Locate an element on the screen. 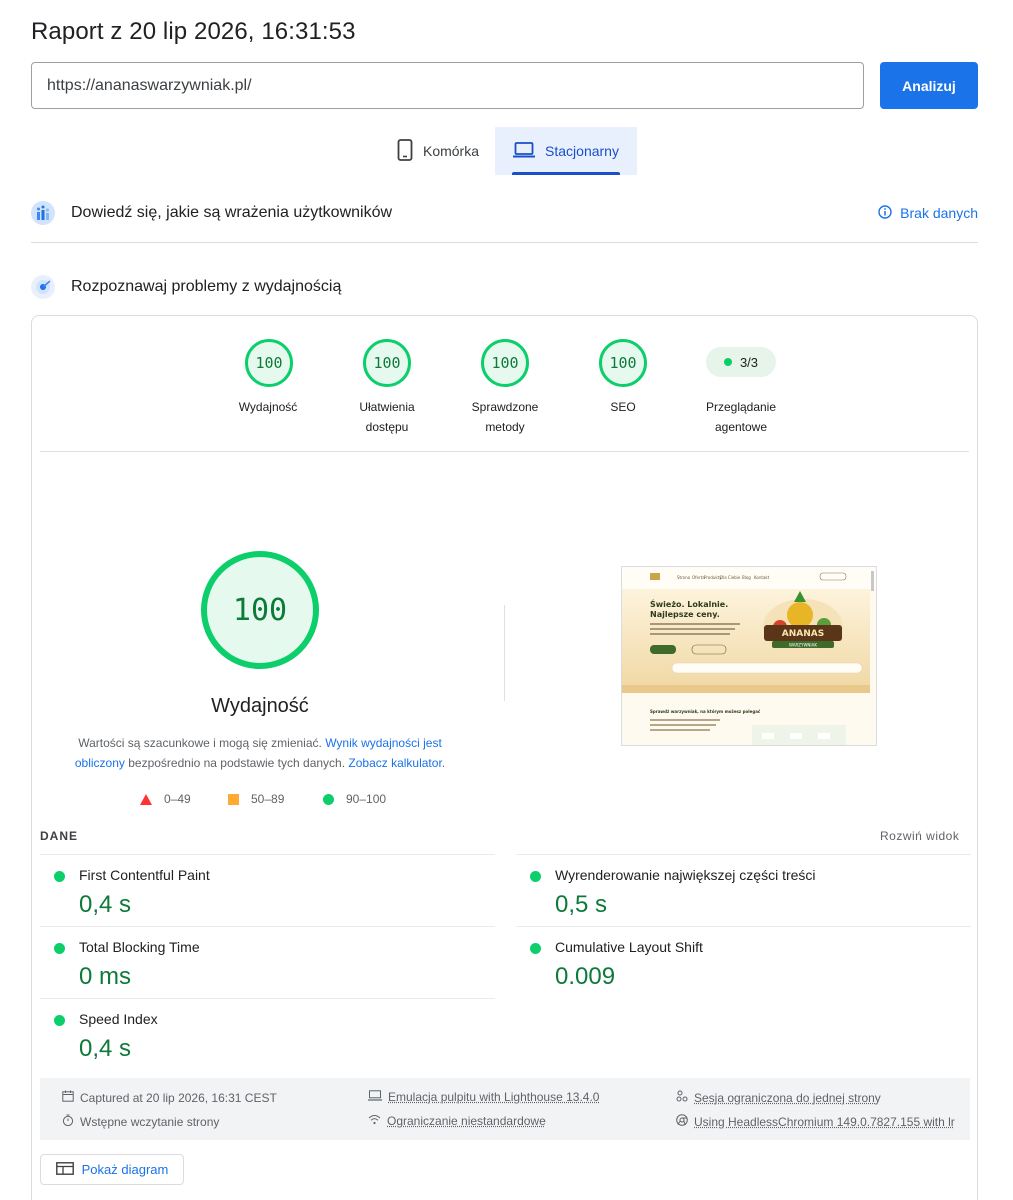 The height and width of the screenshot is (1200, 1013). report-title: Raport z 20 lip 2026, 16:31:53 is located at coordinates (193, 32).